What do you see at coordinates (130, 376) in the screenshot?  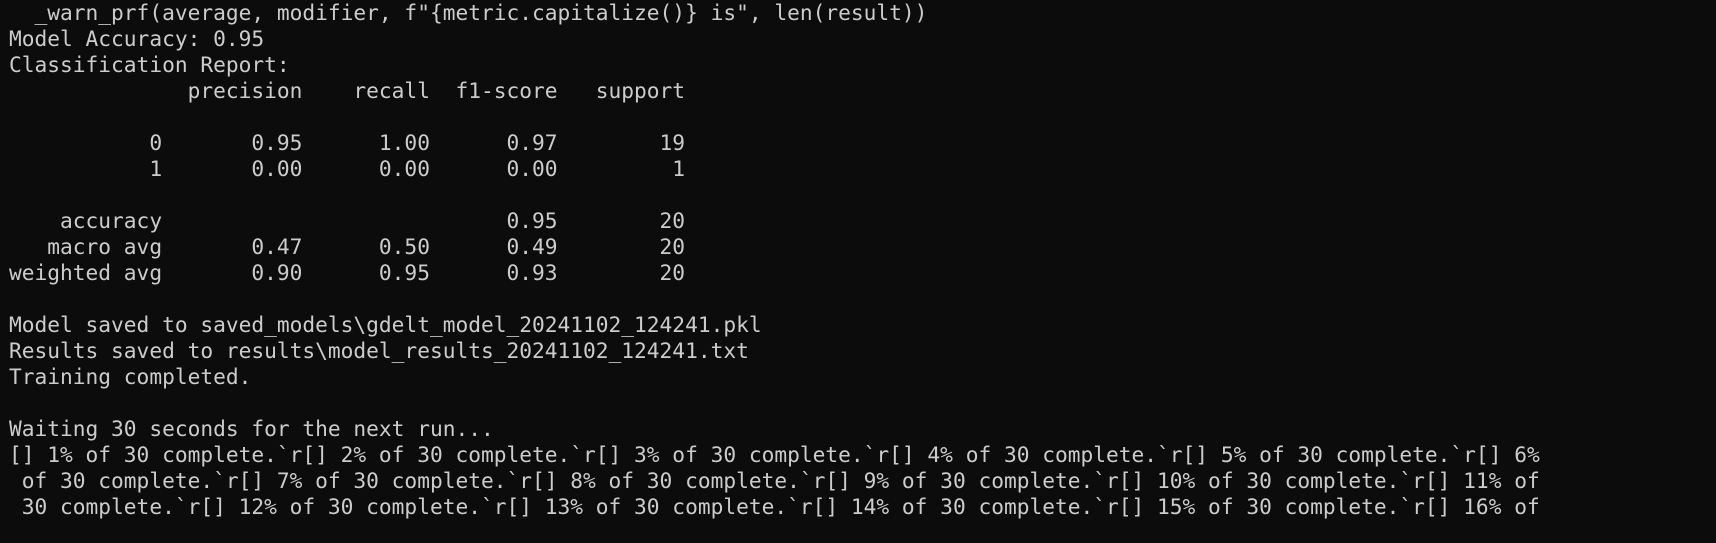 I see `training-completed-line: Training completed.` at bounding box center [130, 376].